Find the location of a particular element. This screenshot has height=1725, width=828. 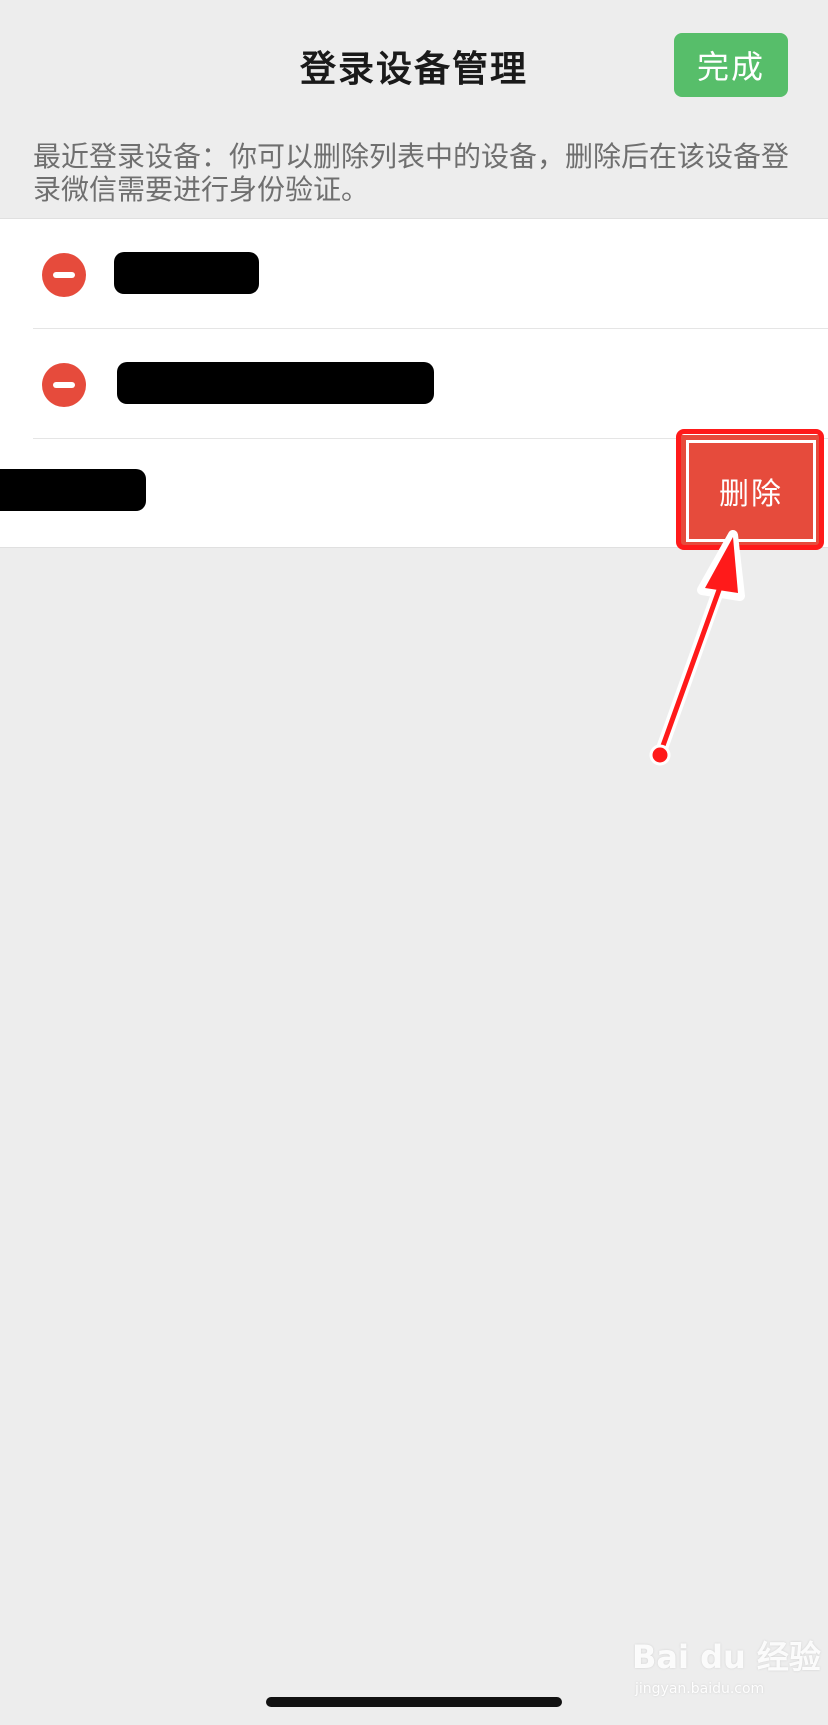

watermark-url: jingyan.baidu.com is located at coordinates (700, 1689).